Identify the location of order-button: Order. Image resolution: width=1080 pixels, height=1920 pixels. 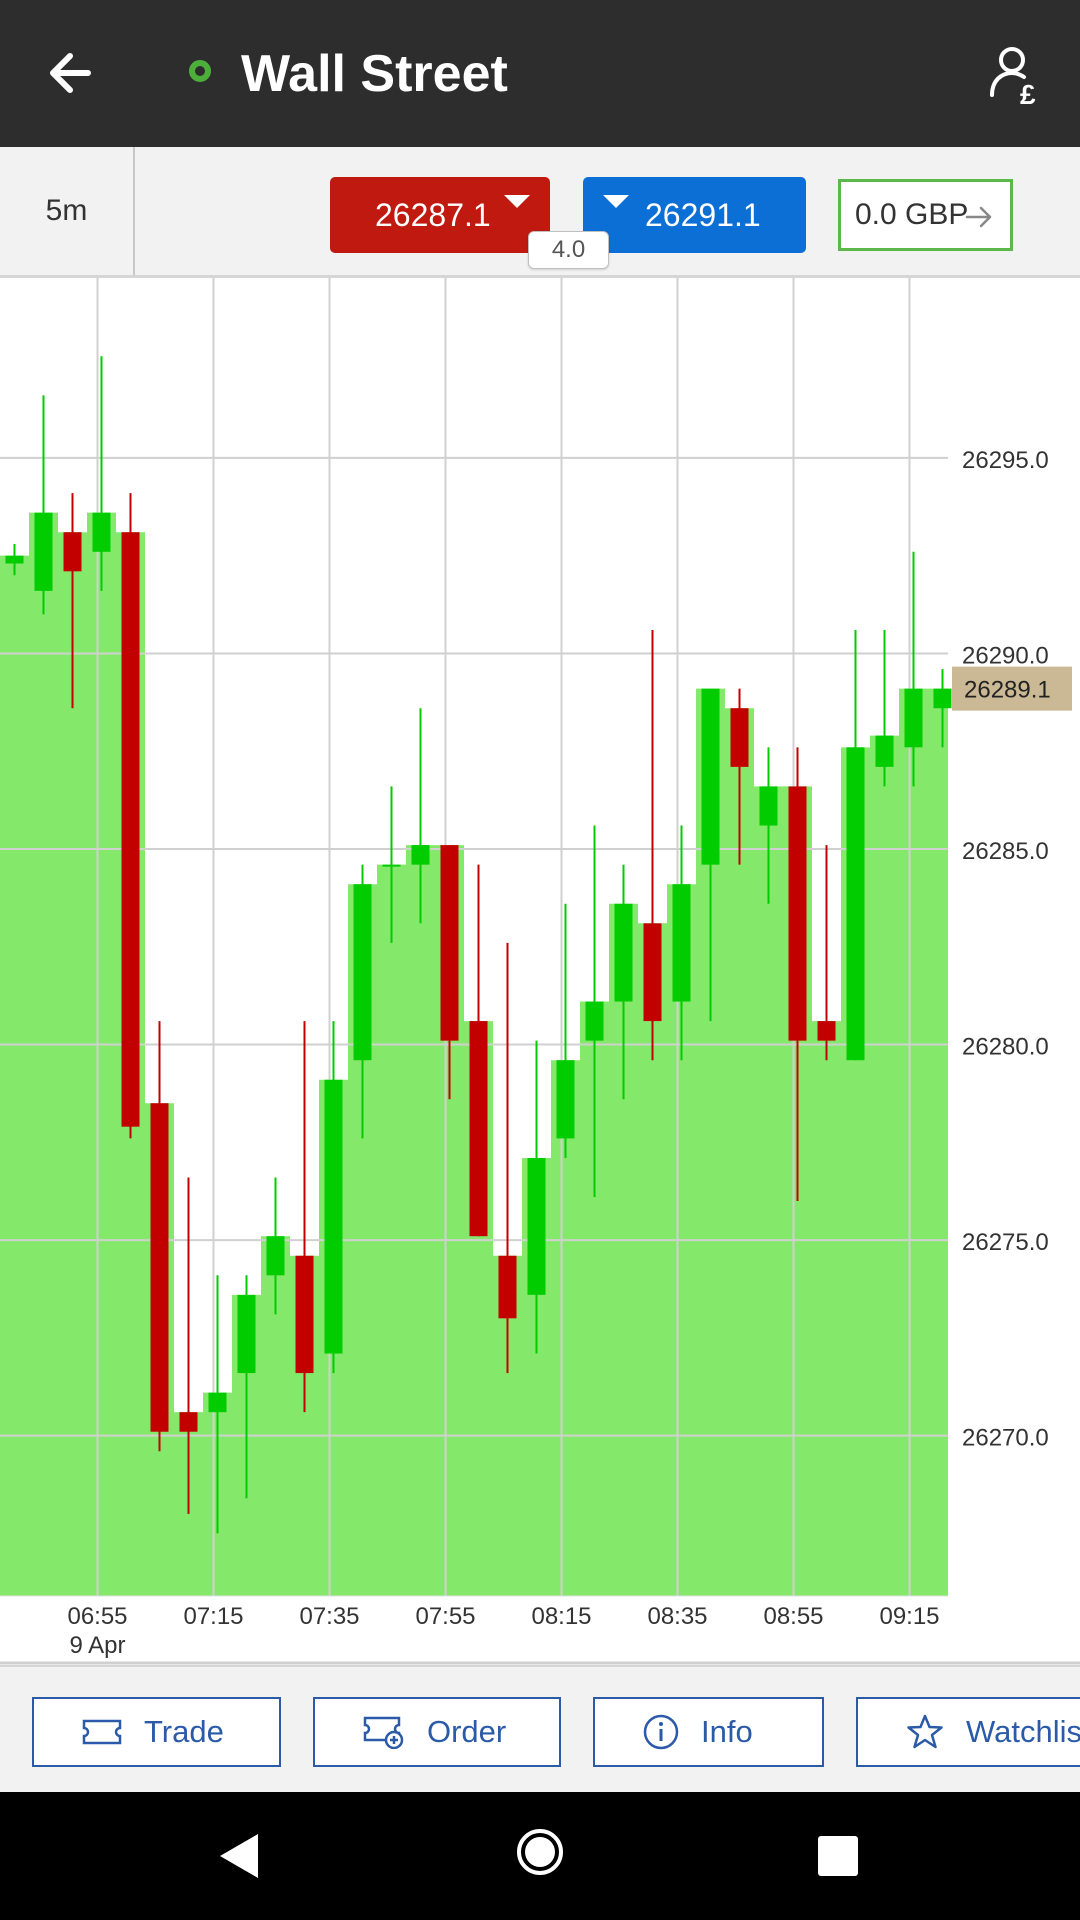
(437, 1732).